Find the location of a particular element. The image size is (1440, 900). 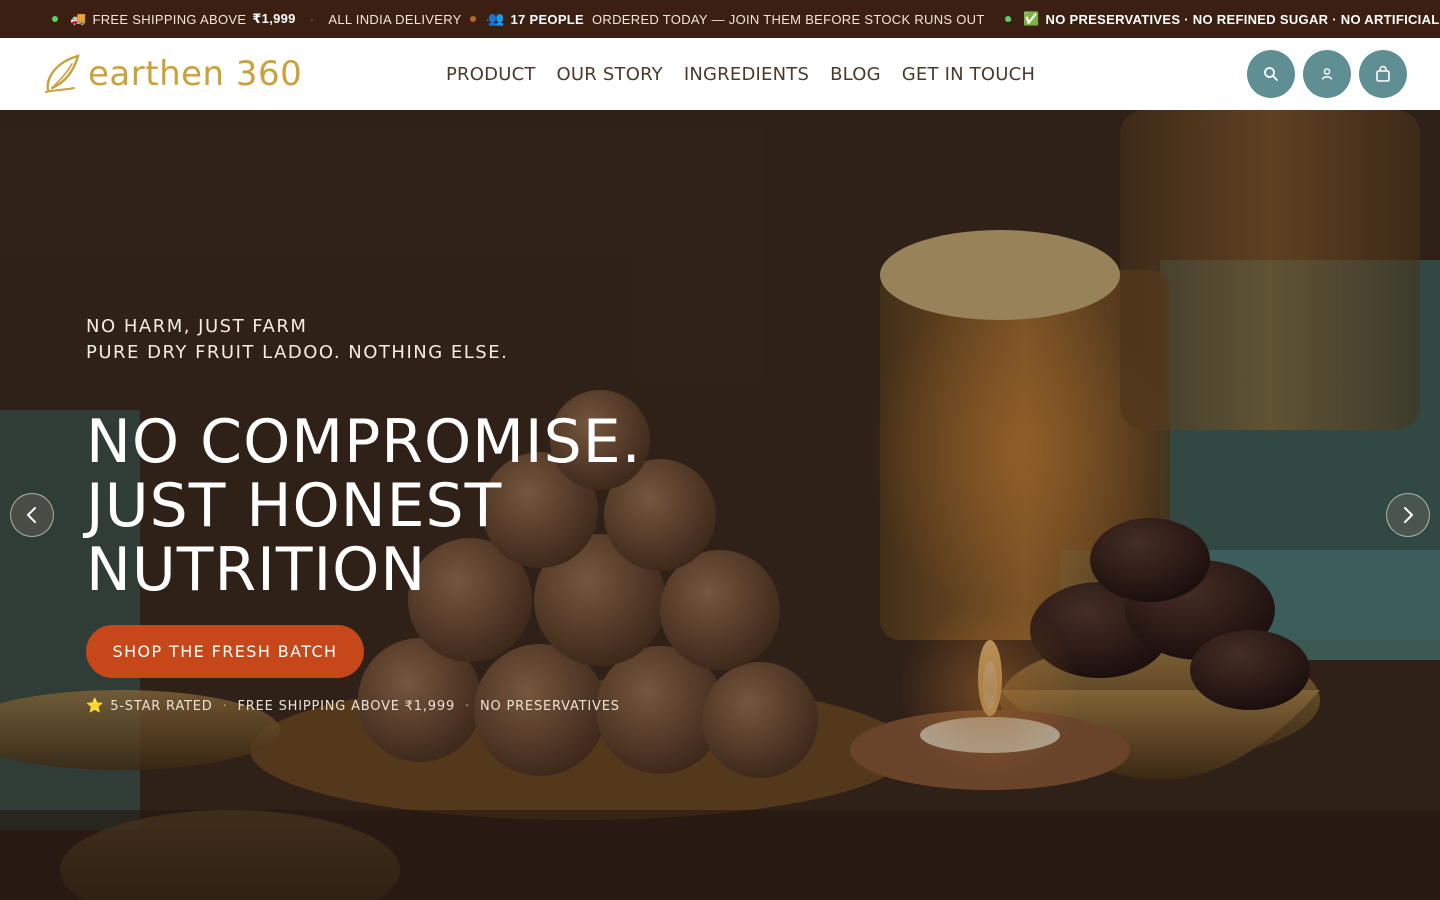

announcement-text: ALL INDIA DELIVERY is located at coordinates (395, 19).